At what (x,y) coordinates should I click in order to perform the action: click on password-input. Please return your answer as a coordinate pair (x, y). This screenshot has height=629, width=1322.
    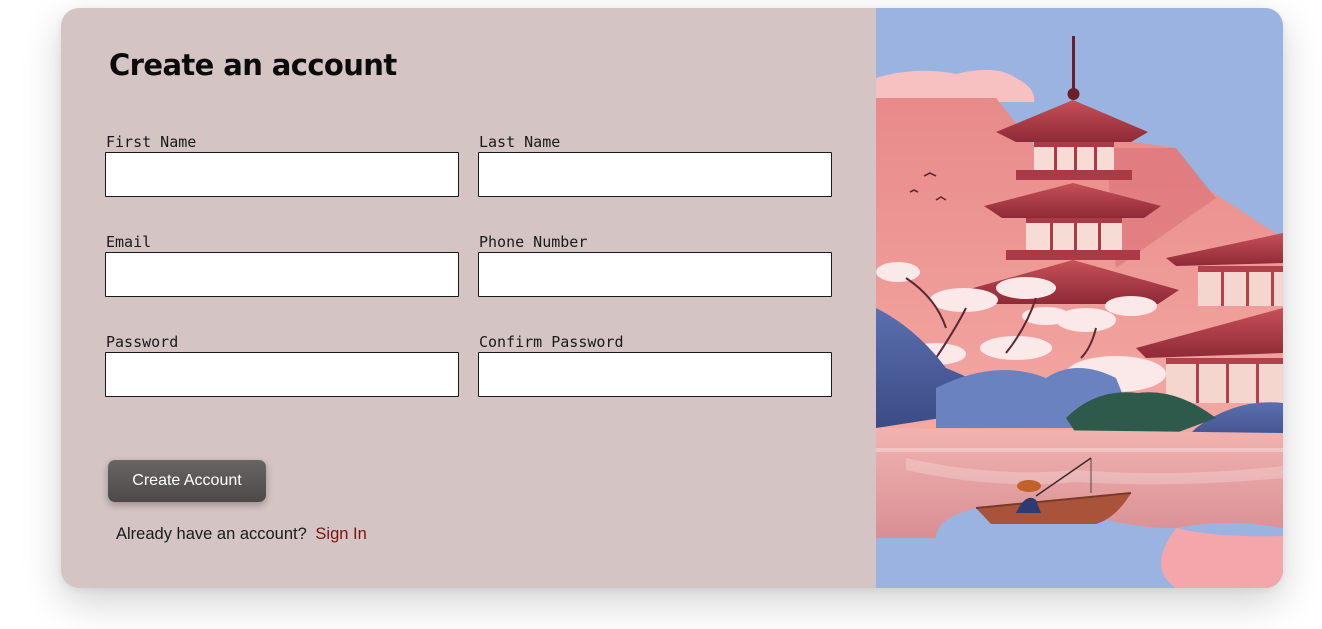
    Looking at the image, I should click on (282, 374).